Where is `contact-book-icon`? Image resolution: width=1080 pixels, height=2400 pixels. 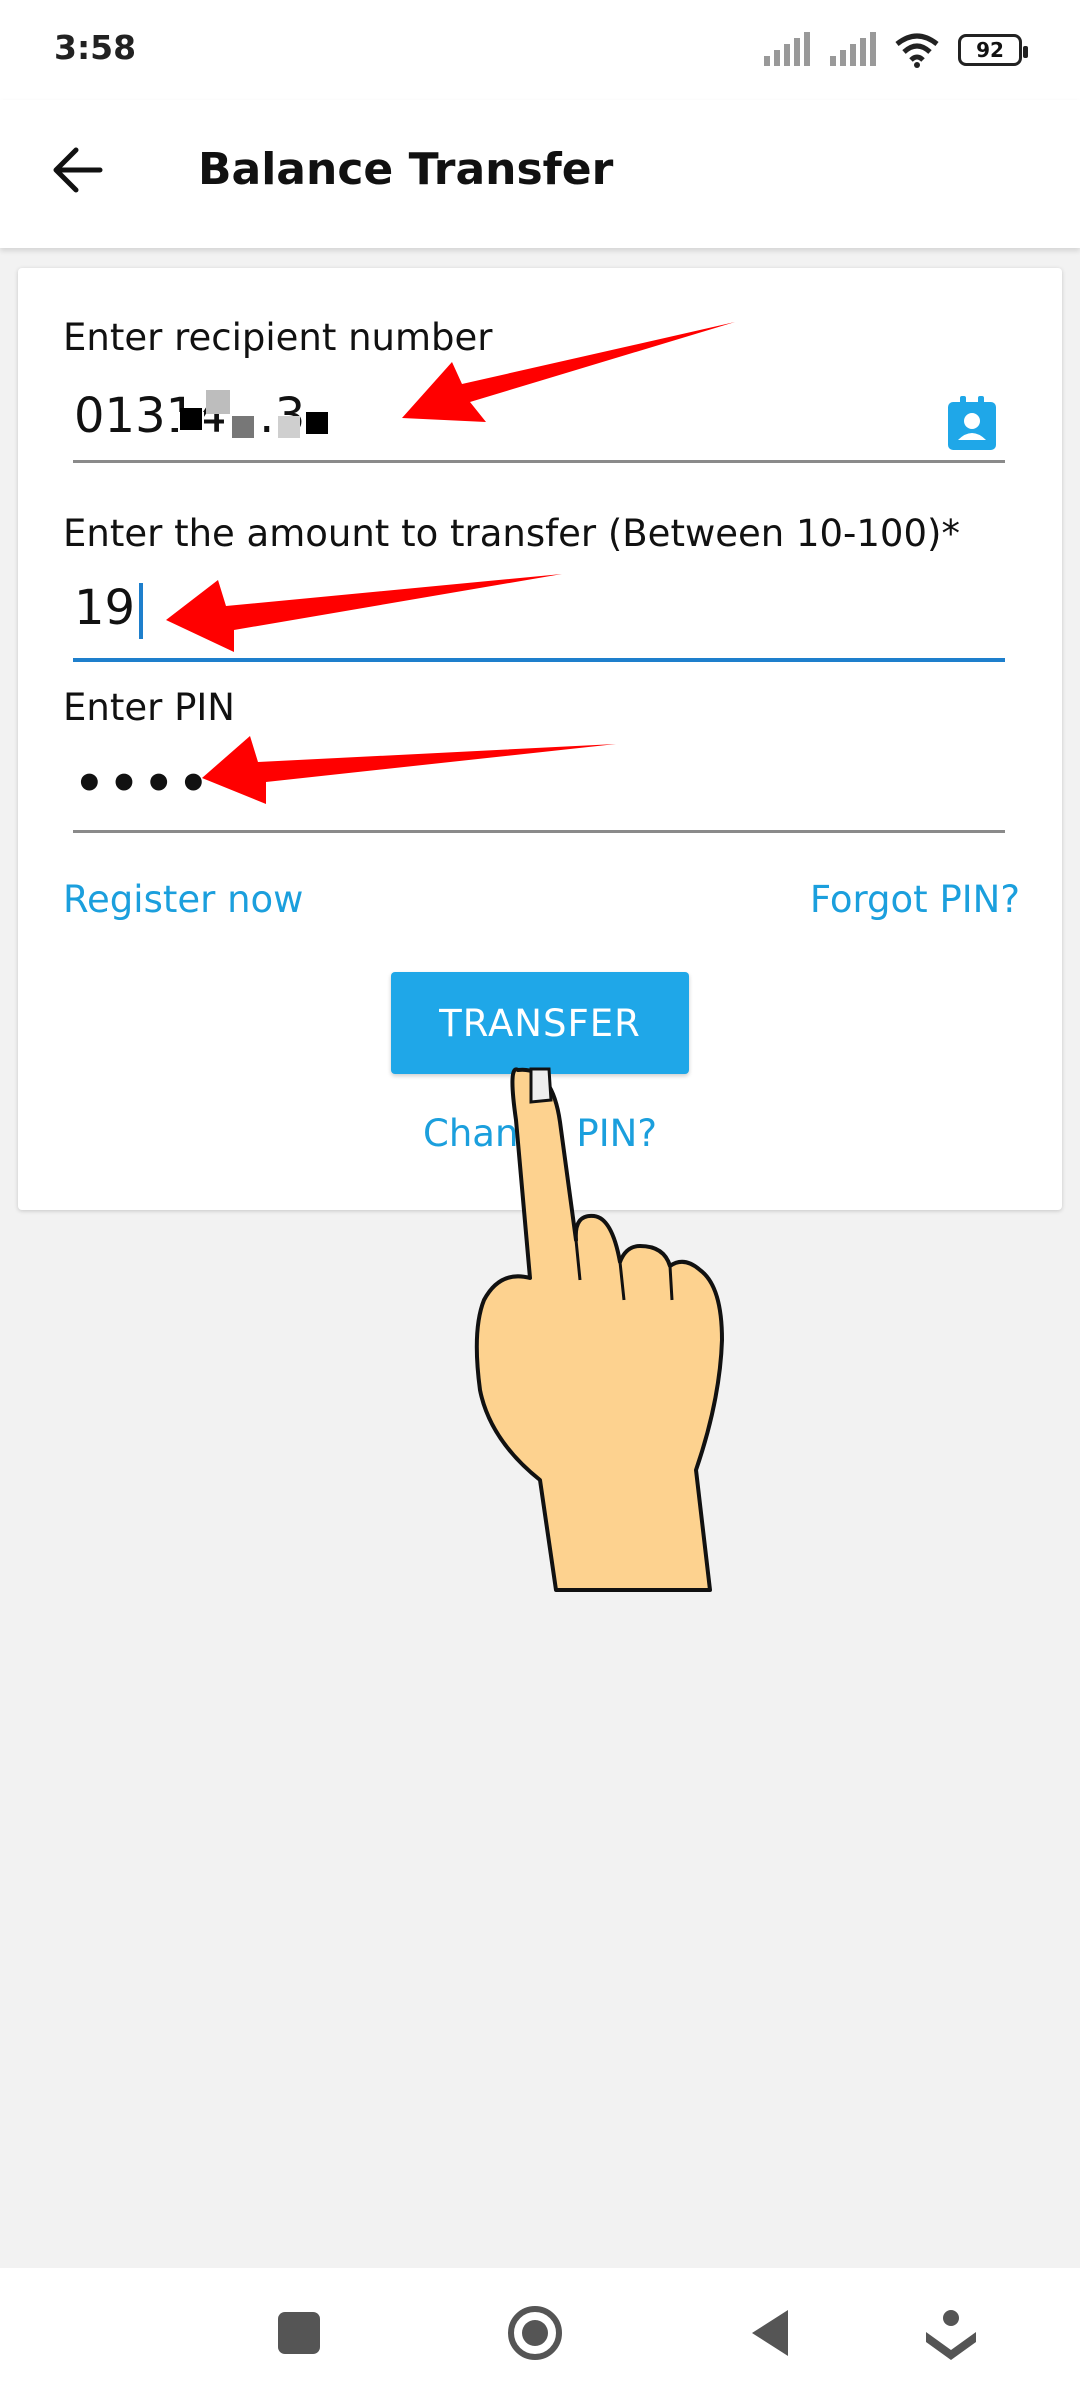 contact-book-icon is located at coordinates (972, 424).